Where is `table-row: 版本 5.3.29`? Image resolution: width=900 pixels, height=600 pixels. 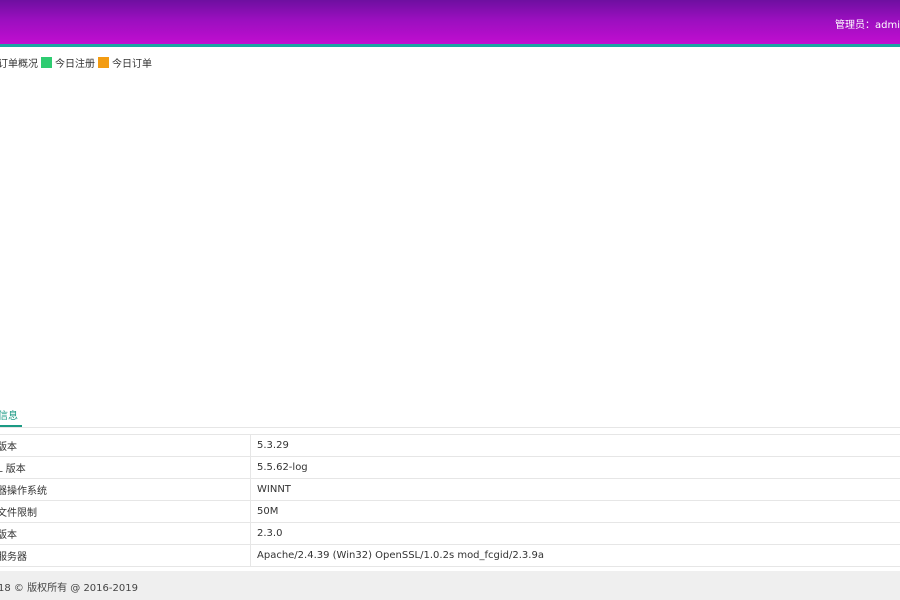
table-row: 版本 5.3.29 is located at coordinates (450, 445).